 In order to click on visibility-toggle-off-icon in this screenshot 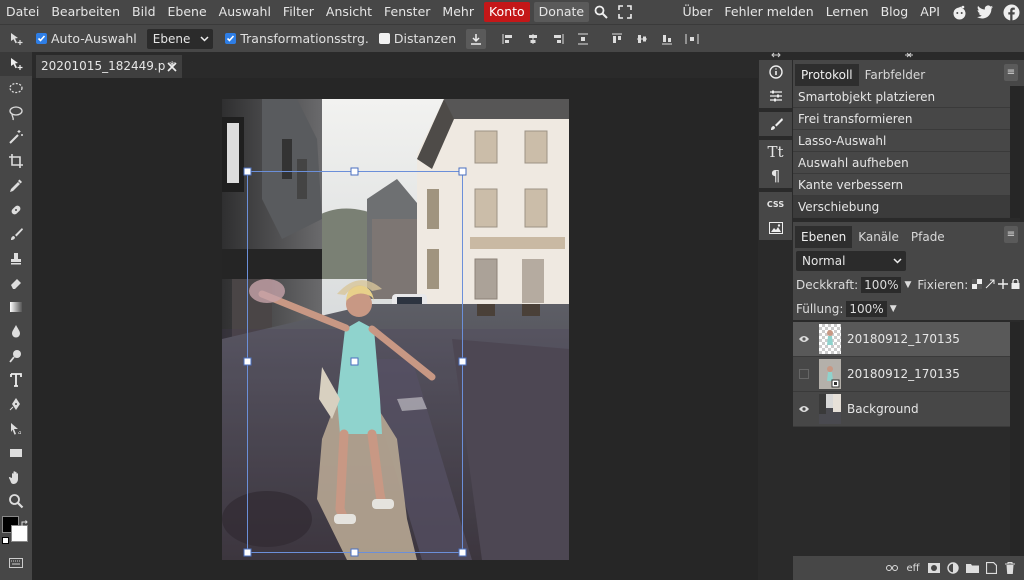, I will do `click(804, 374)`.